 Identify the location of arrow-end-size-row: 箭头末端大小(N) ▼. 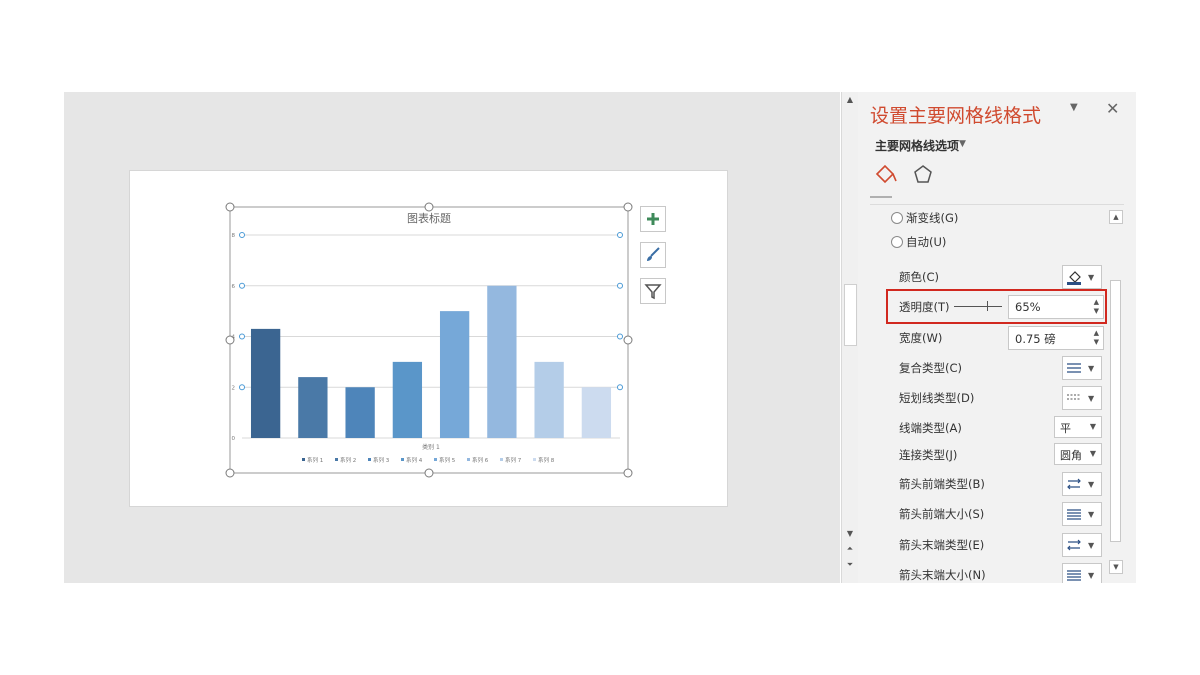
(983, 573).